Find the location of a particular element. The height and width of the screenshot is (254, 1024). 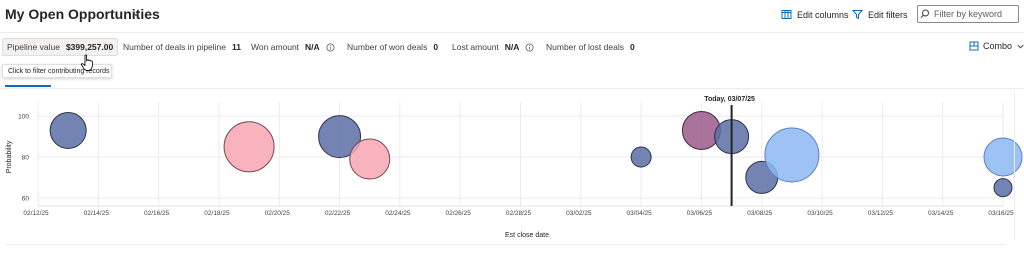

metric-value: $399,257.00 is located at coordinates (89, 47).